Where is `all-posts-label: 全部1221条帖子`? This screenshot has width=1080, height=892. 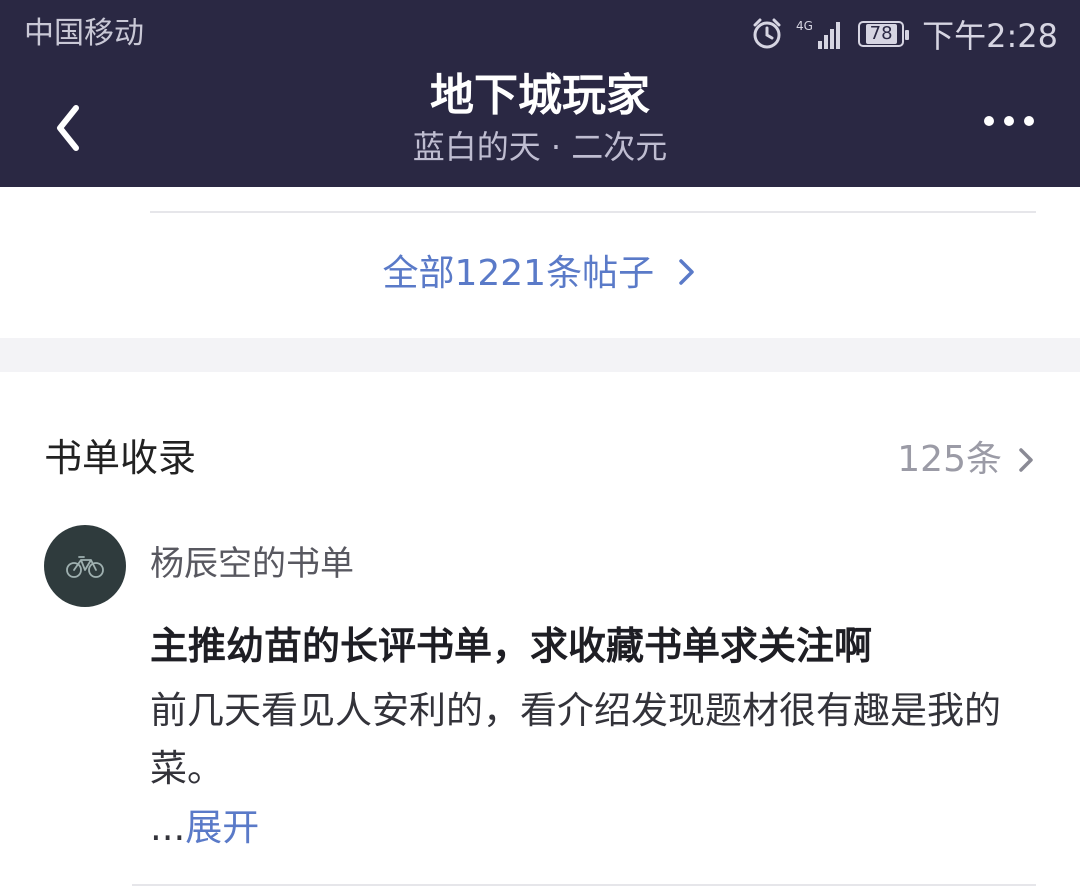 all-posts-label: 全部1221条帖子 is located at coordinates (518, 273).